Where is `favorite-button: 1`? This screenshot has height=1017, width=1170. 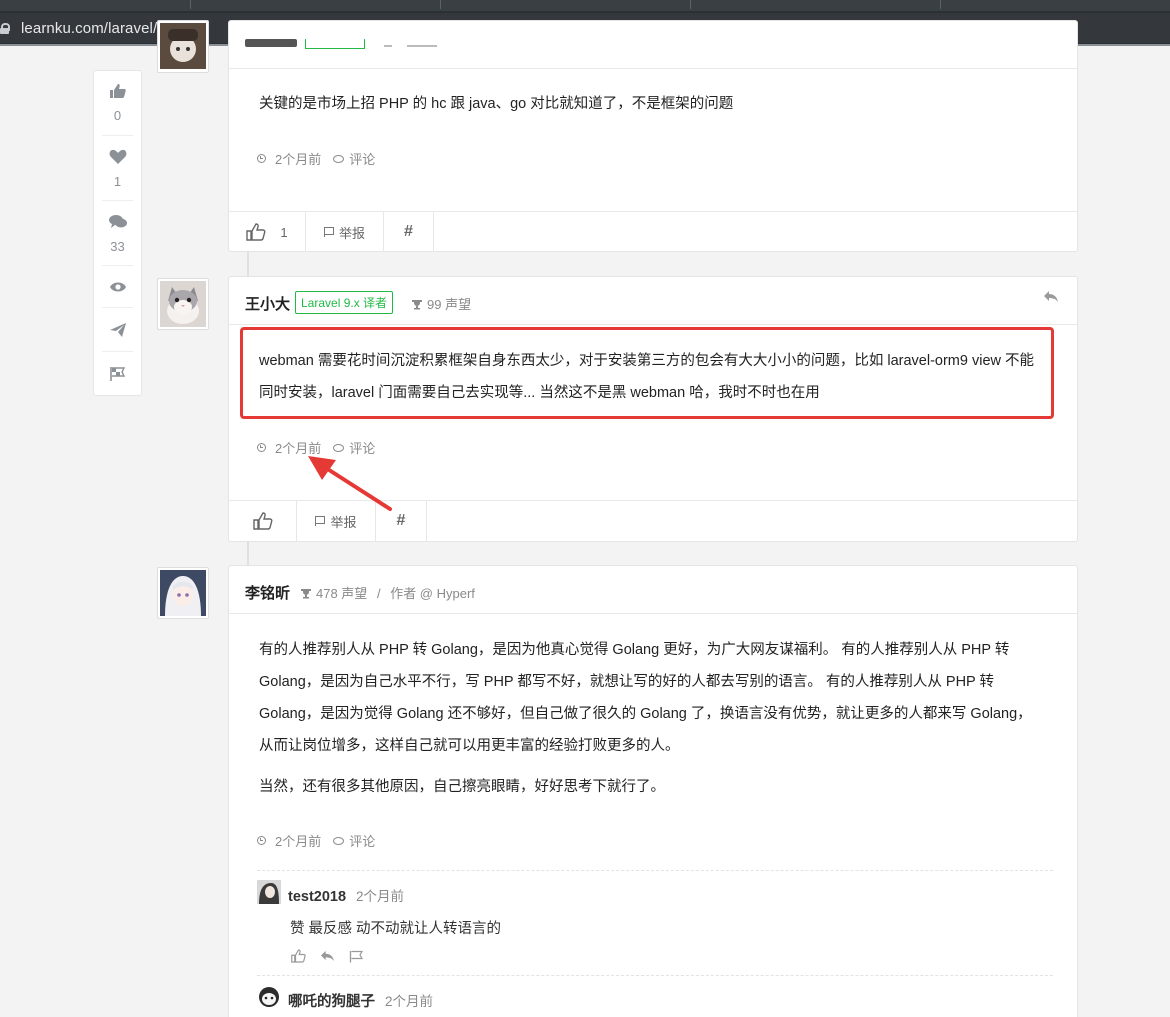
favorite-button: 1 is located at coordinates (117, 169).